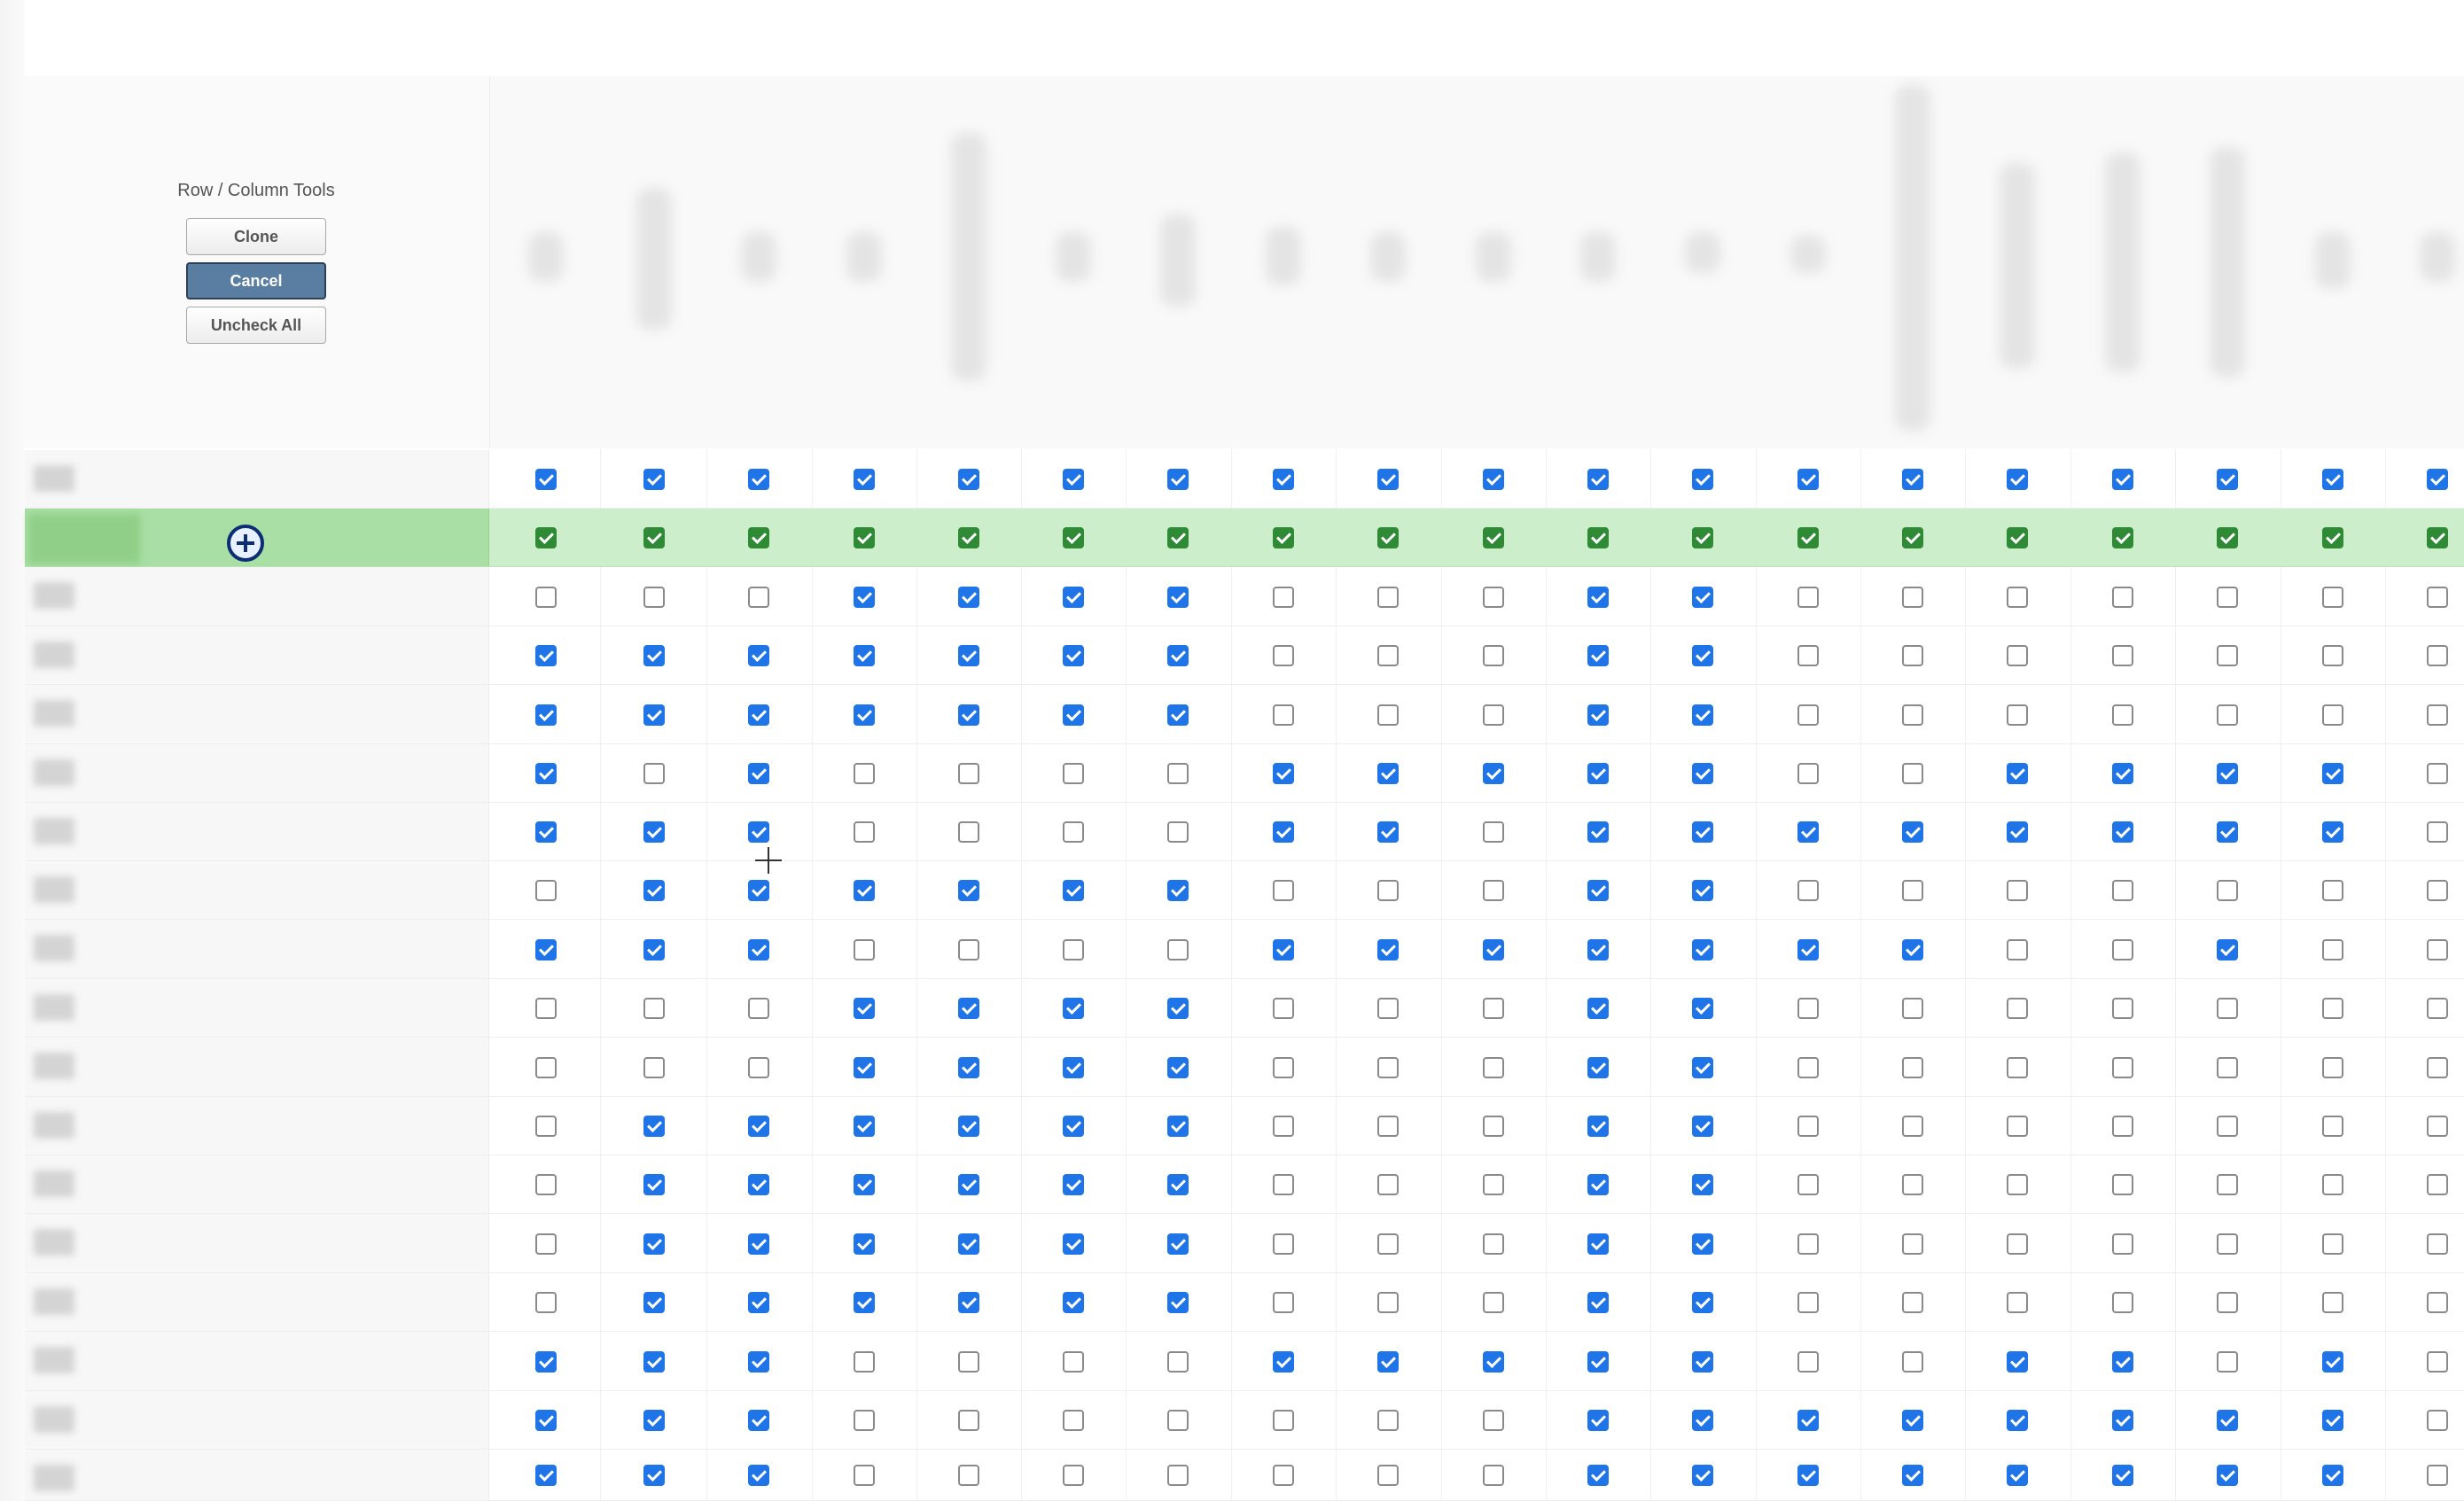  Describe the element at coordinates (245, 543) in the screenshot. I see `add-circle-icon` at that location.